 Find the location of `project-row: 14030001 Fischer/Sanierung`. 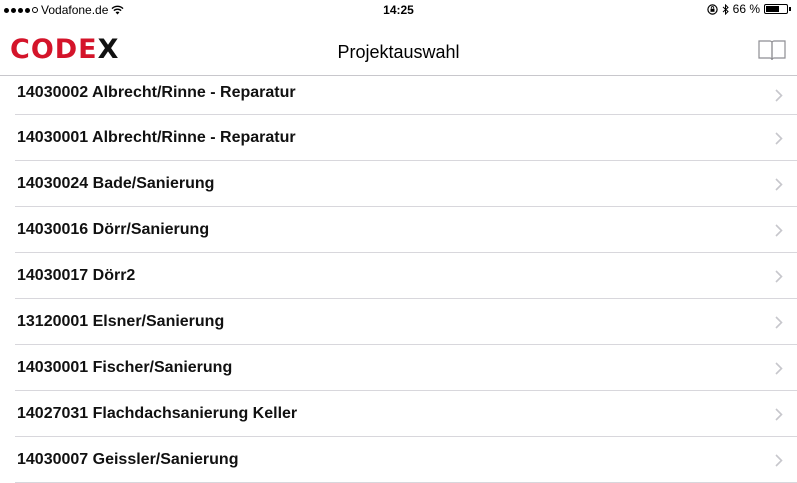

project-row: 14030001 Fischer/Sanierung is located at coordinates (406, 368).